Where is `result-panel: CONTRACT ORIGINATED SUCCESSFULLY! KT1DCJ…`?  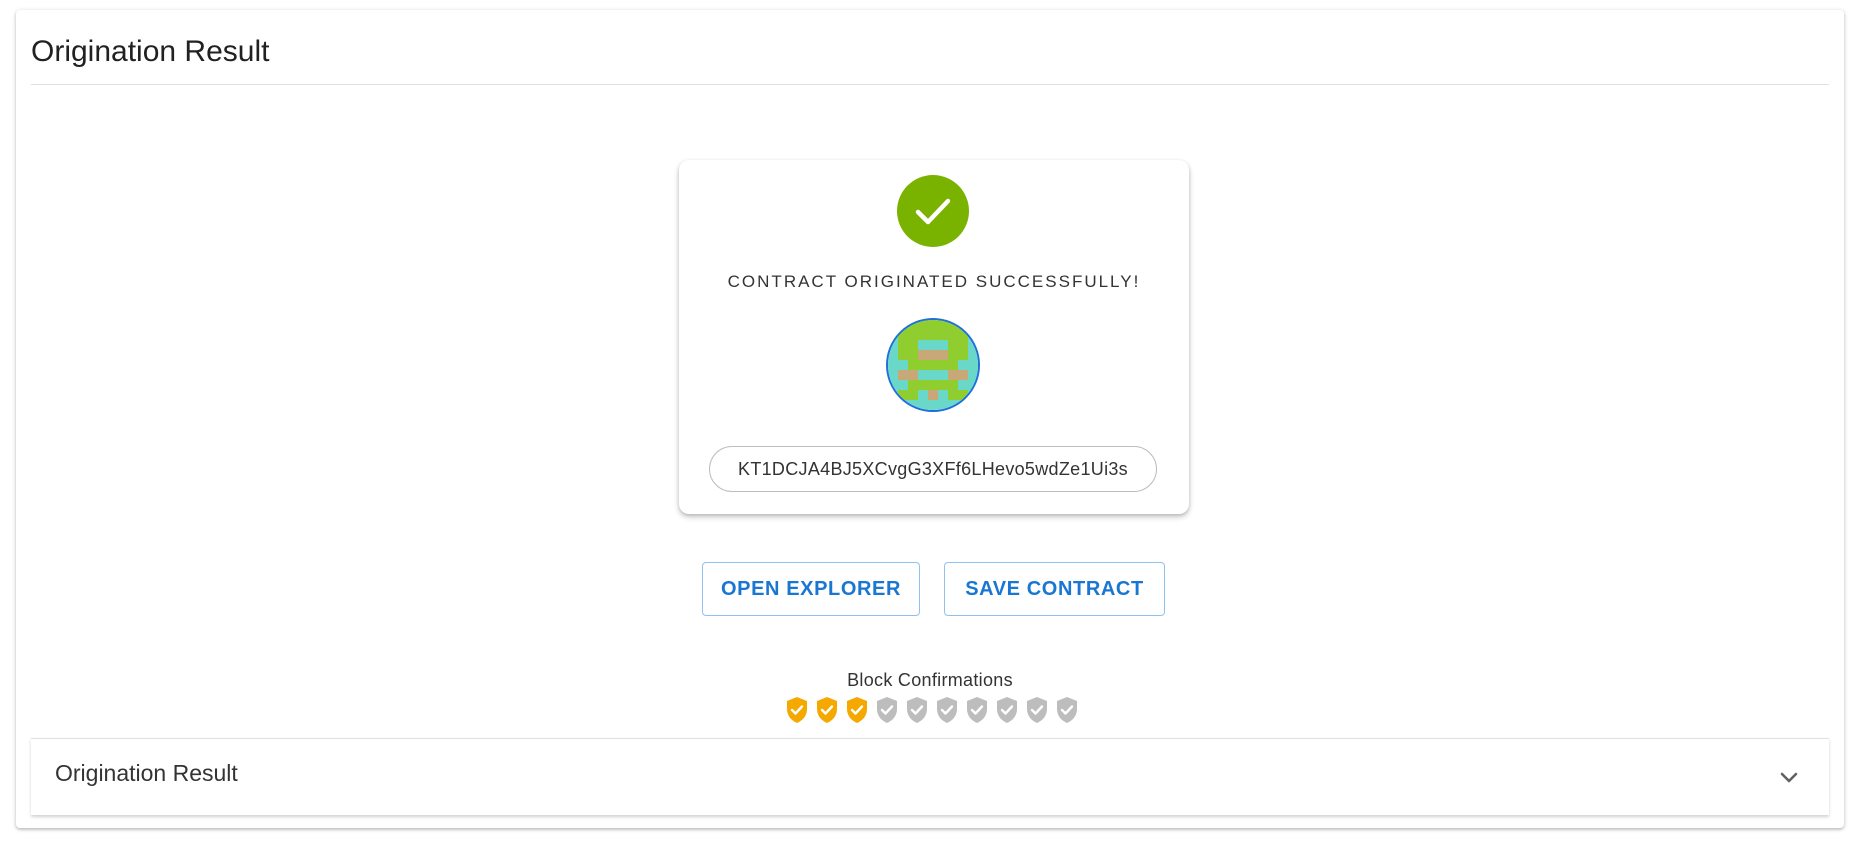
result-panel: CONTRACT ORIGINATED SUCCESSFULLY! KT1DCJ… is located at coordinates (934, 337).